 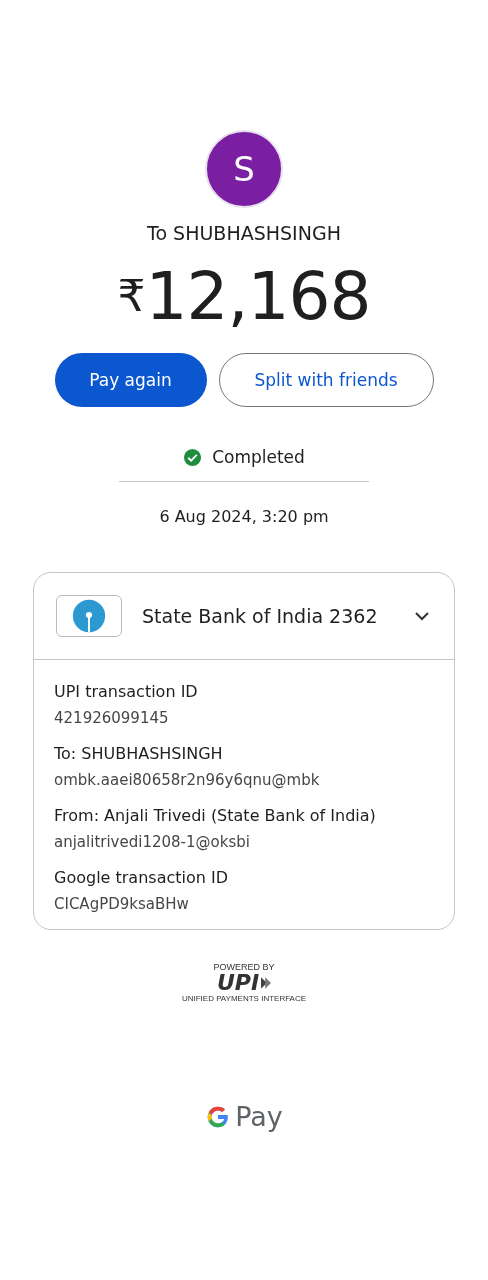 What do you see at coordinates (258, 457) in the screenshot?
I see `status-label: Completed` at bounding box center [258, 457].